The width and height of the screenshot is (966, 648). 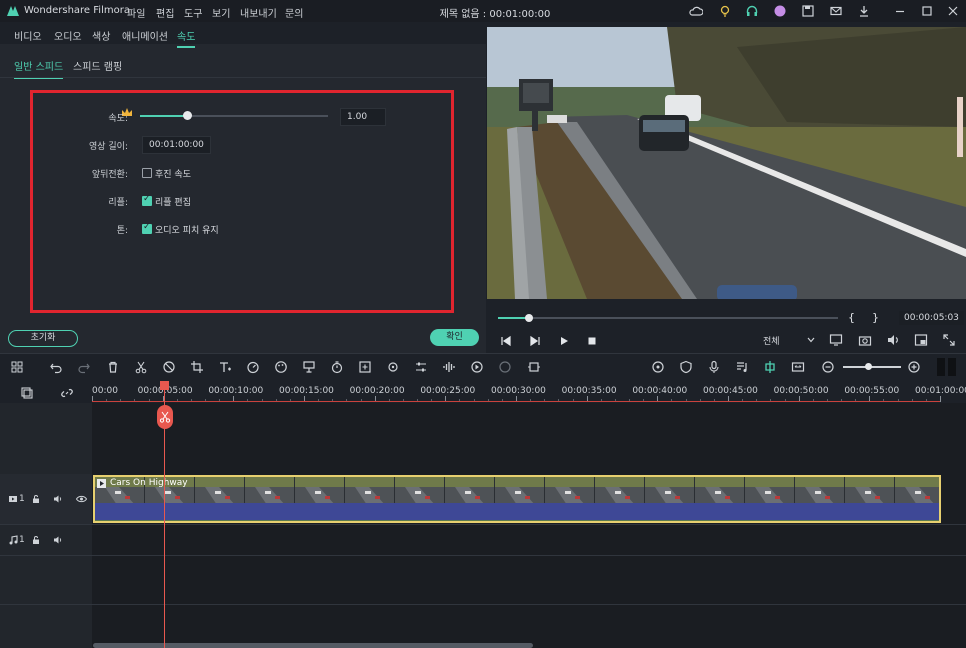 What do you see at coordinates (258, 12) in the screenshot?
I see `menu-export: 내보내기` at bounding box center [258, 12].